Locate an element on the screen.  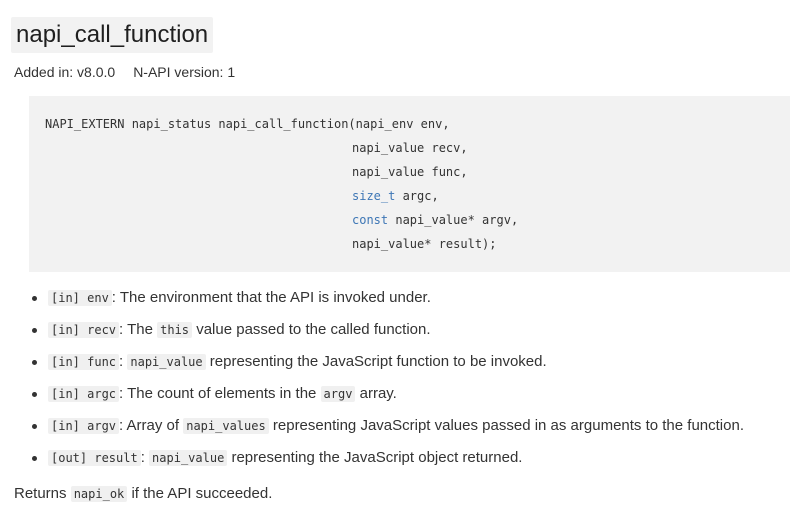
param-description: The is located at coordinates (140, 329).